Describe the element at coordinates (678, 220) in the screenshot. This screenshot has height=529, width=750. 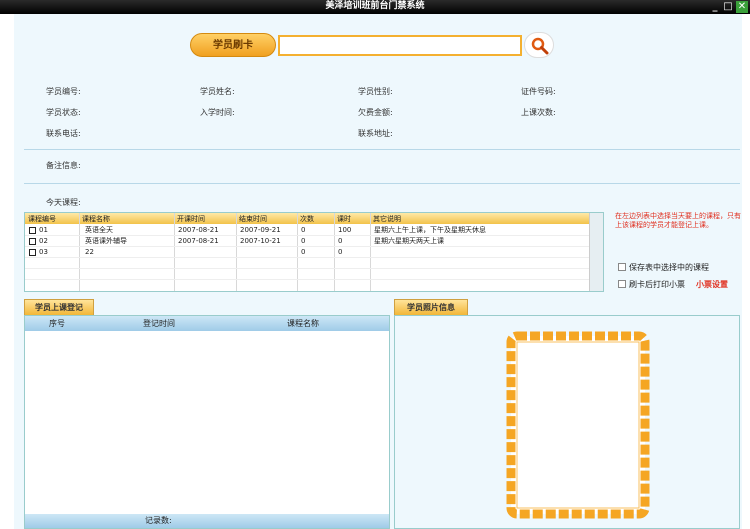
I see `instruction-note: 在左边列表中选择当天要上的课程，只有上该课程的学员才能登记上课。` at that location.